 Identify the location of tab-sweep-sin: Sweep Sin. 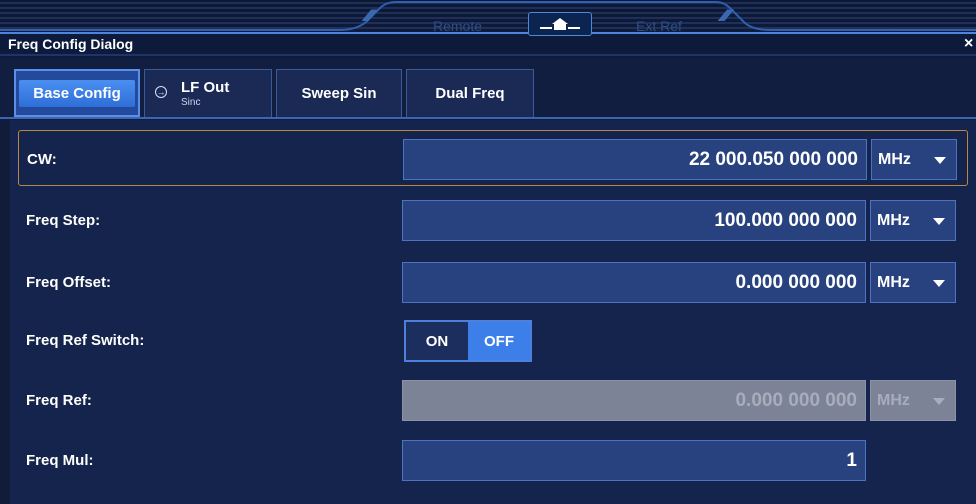
(339, 93).